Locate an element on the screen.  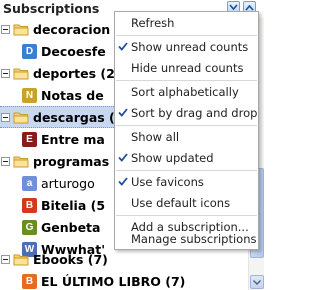
favicon-icon: a is located at coordinates (29, 183).